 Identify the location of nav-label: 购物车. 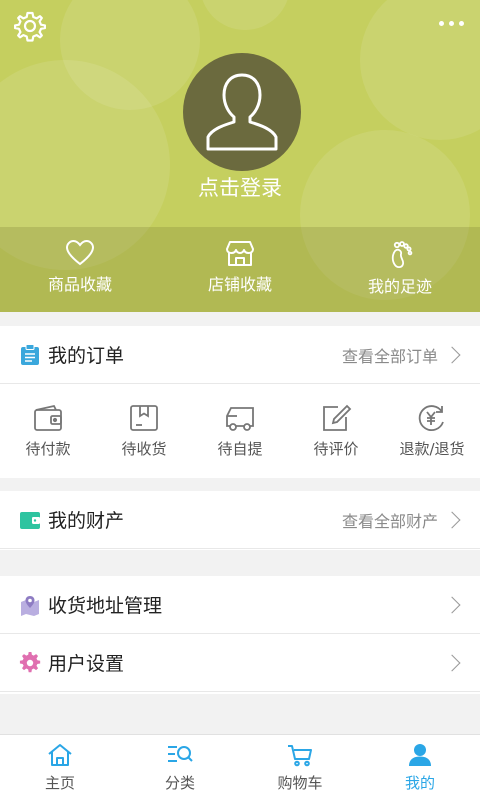
(300, 783).